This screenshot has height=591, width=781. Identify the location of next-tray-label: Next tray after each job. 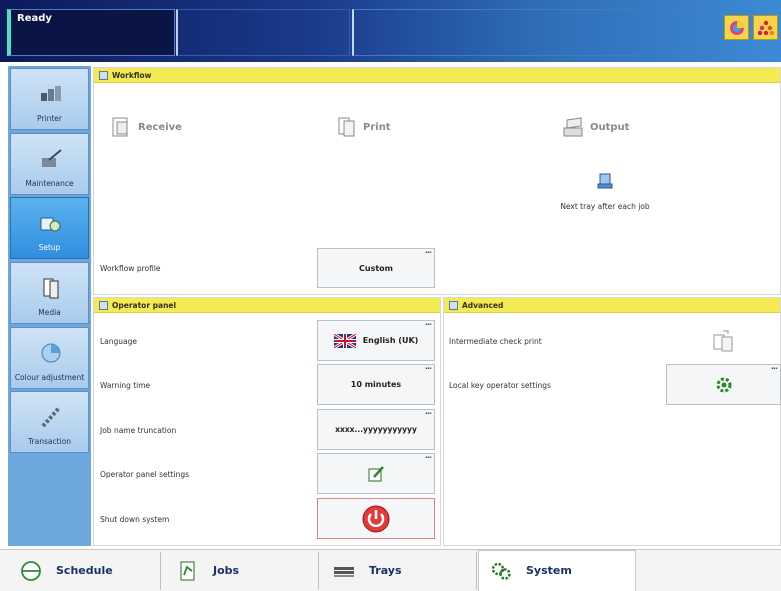
(605, 206).